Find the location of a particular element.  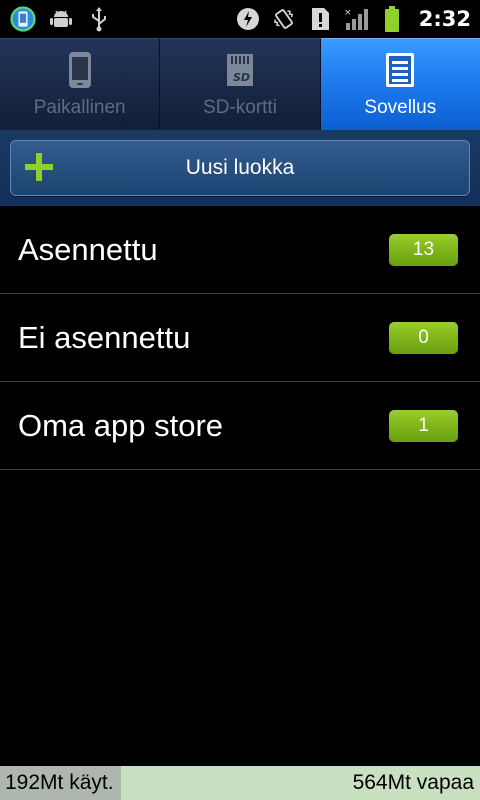

storage-free: 564Mt vapaa is located at coordinates (413, 782).